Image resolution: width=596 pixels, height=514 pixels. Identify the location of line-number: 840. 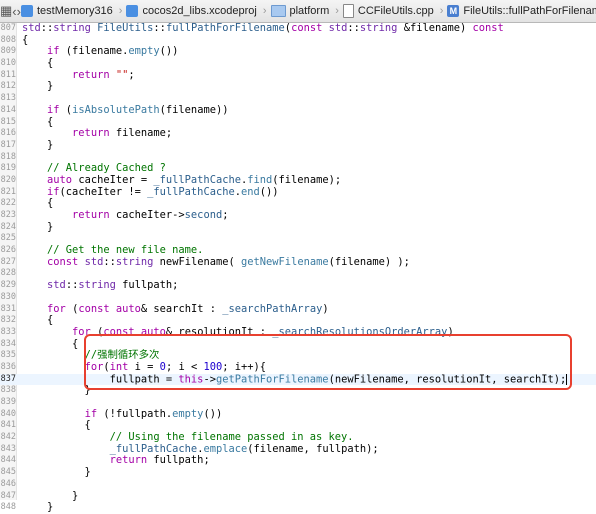
(8, 413).